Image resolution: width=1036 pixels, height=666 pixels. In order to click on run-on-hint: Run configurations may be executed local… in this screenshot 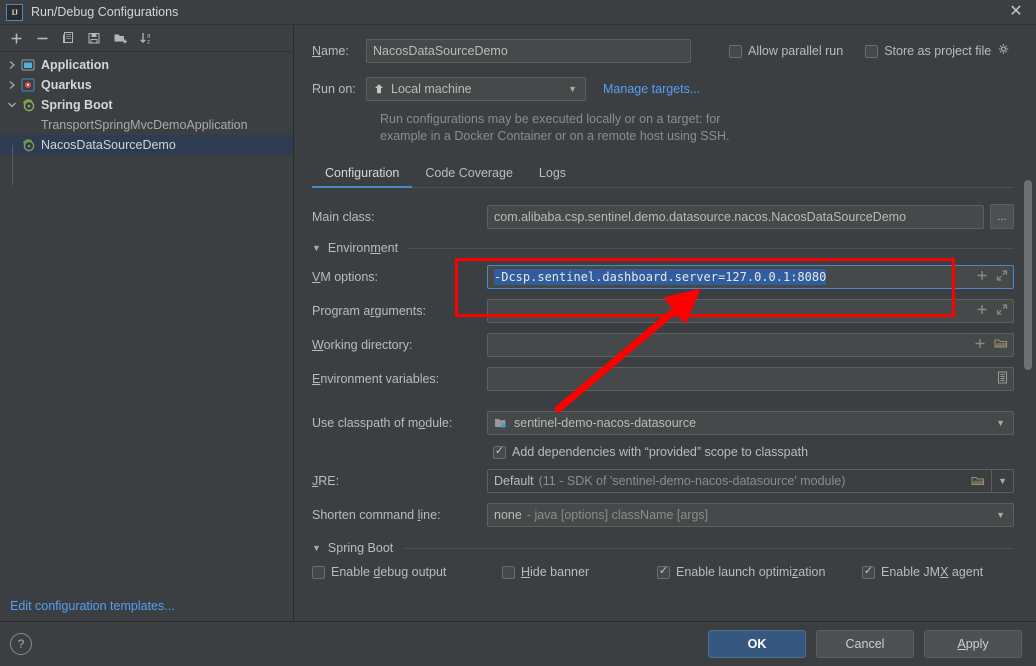, I will do `click(697, 128)`.